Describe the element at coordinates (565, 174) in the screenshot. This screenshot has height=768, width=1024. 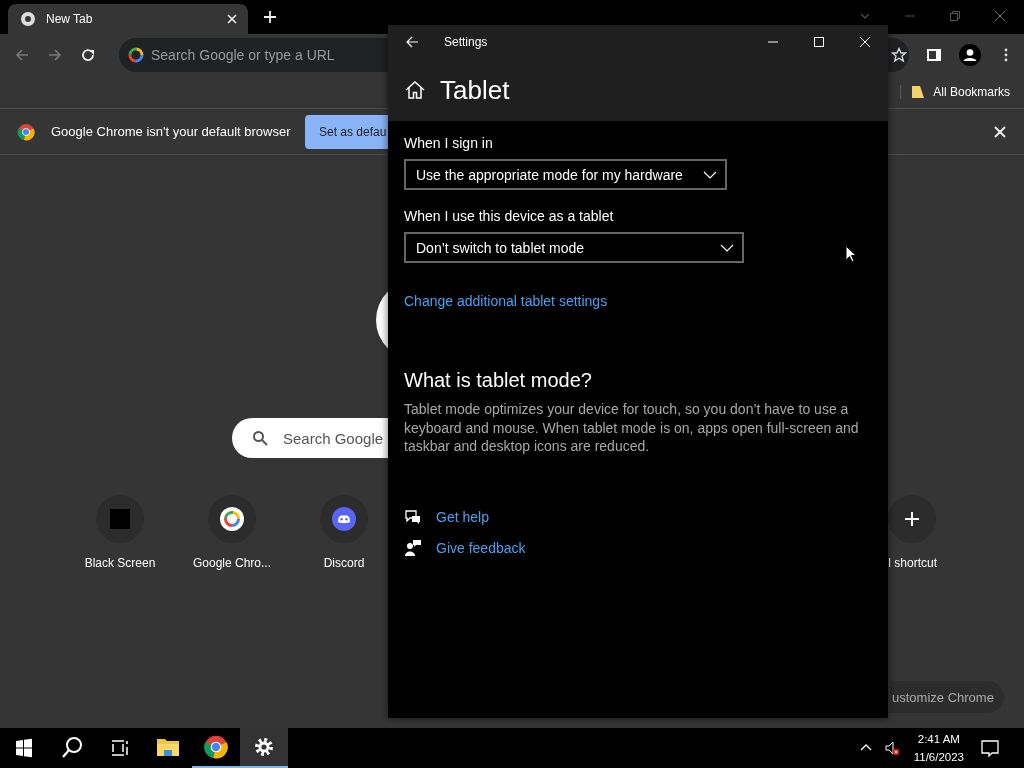
I see `dropdown: Use the appropriate mode for my hardware` at that location.